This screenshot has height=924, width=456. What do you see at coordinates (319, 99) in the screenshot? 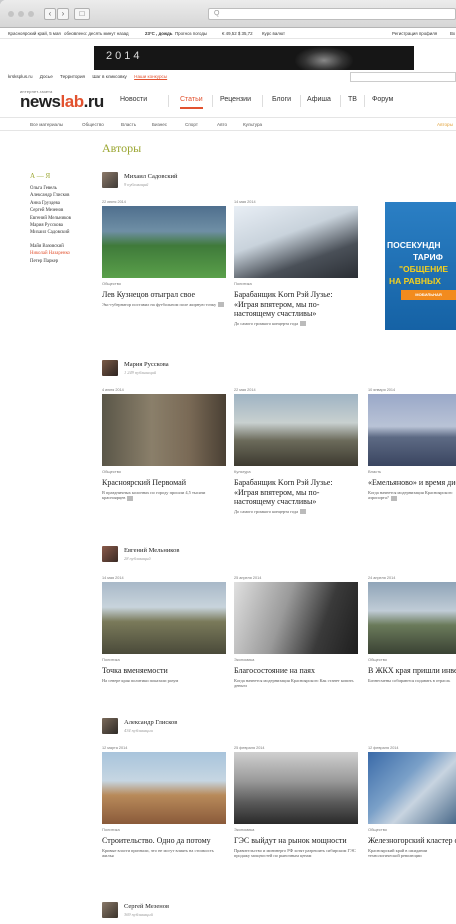
I see `nav-afisha: Афиша` at bounding box center [319, 99].